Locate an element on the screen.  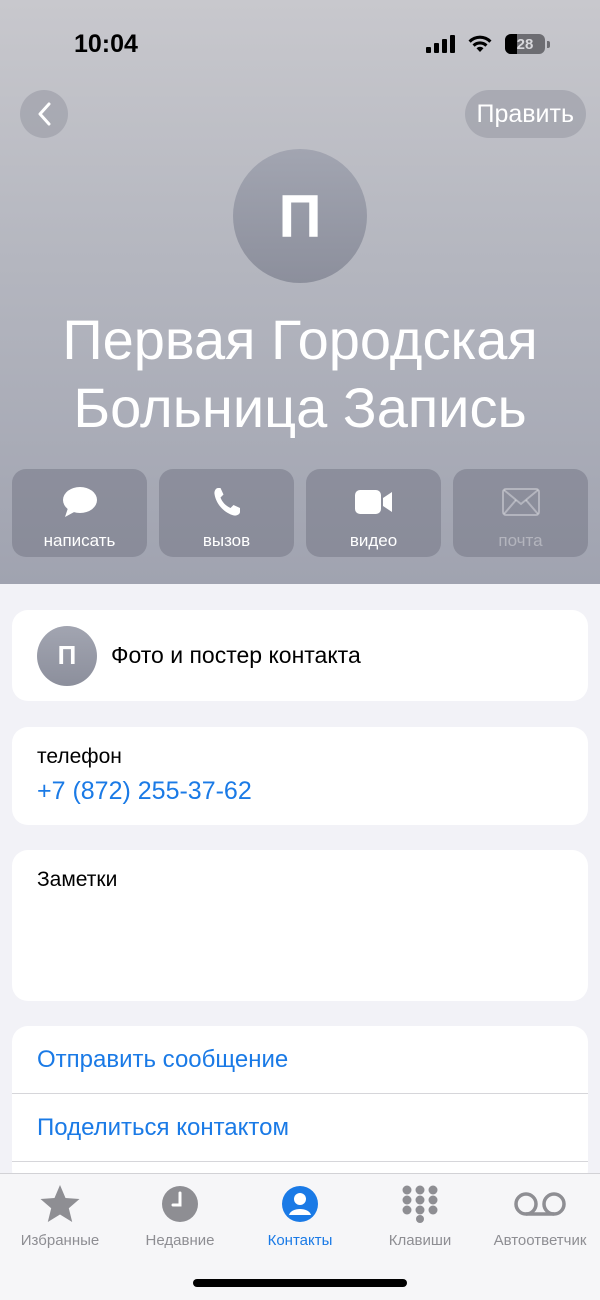
quick-actions: написать вызов видео почта is located at coordinates (300, 513).